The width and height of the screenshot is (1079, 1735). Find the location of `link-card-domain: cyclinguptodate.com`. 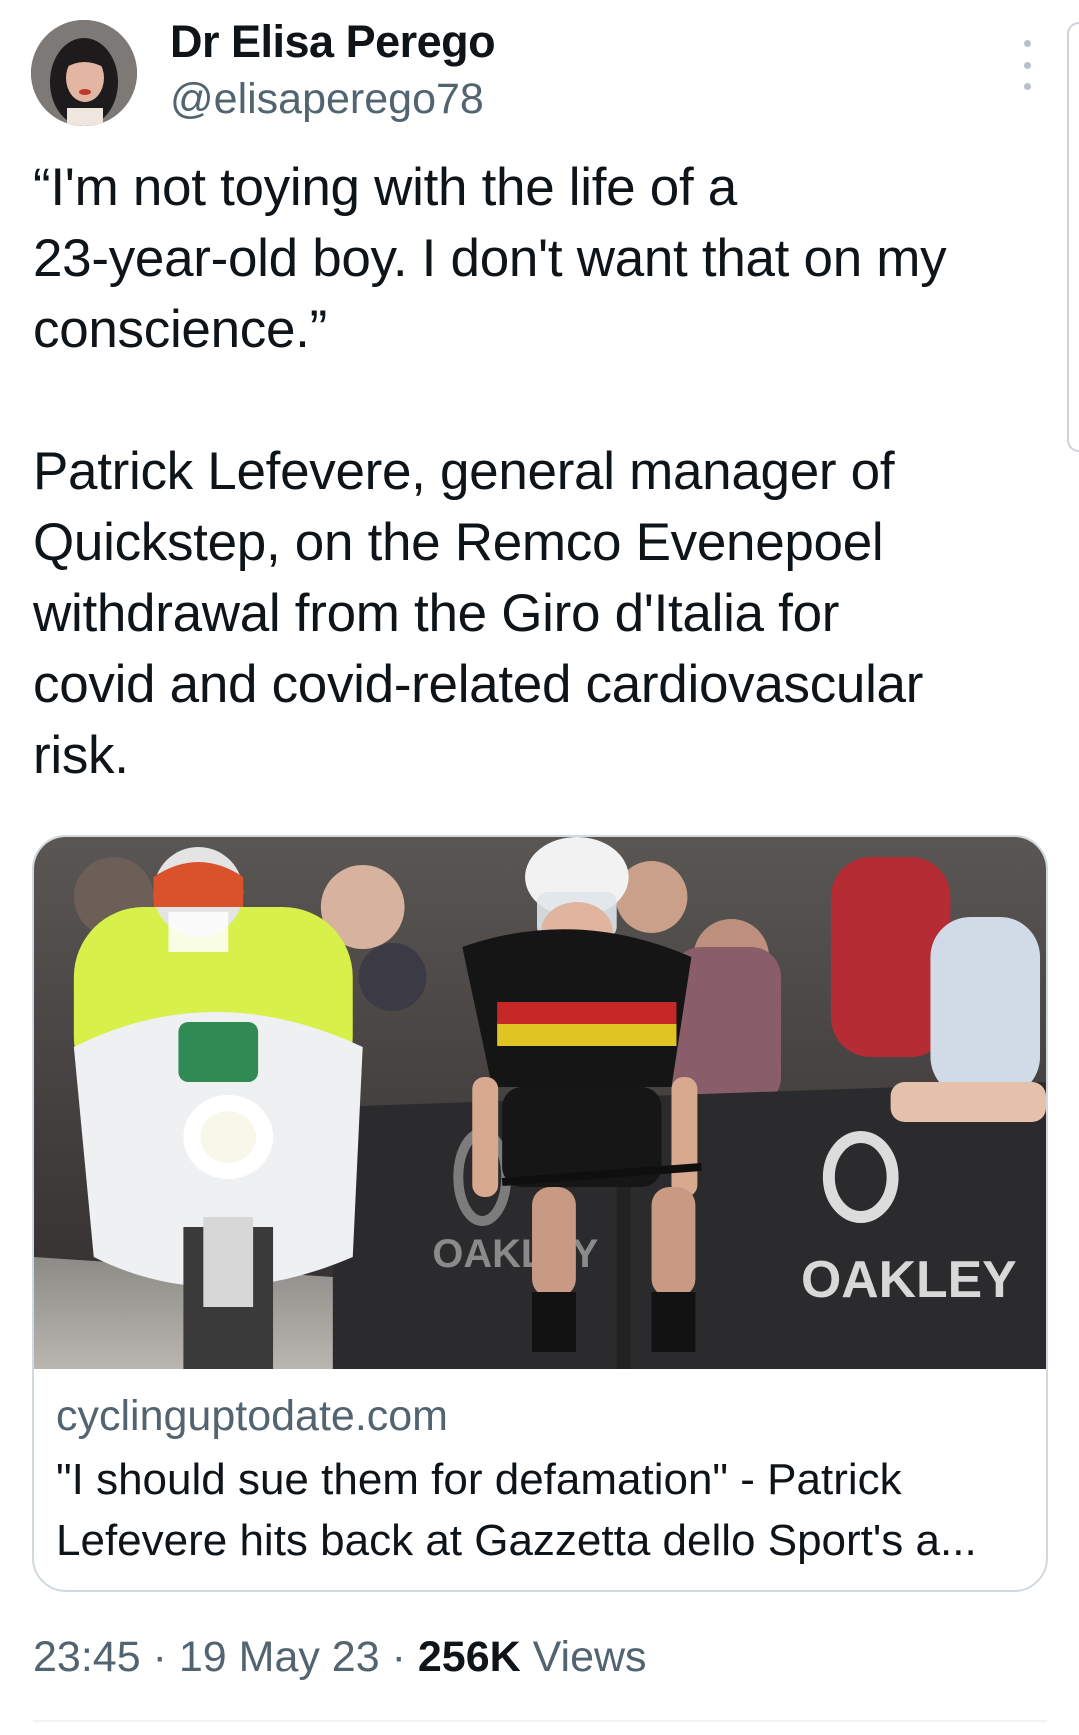

link-card-domain: cyclinguptodate.com is located at coordinates (252, 1416).